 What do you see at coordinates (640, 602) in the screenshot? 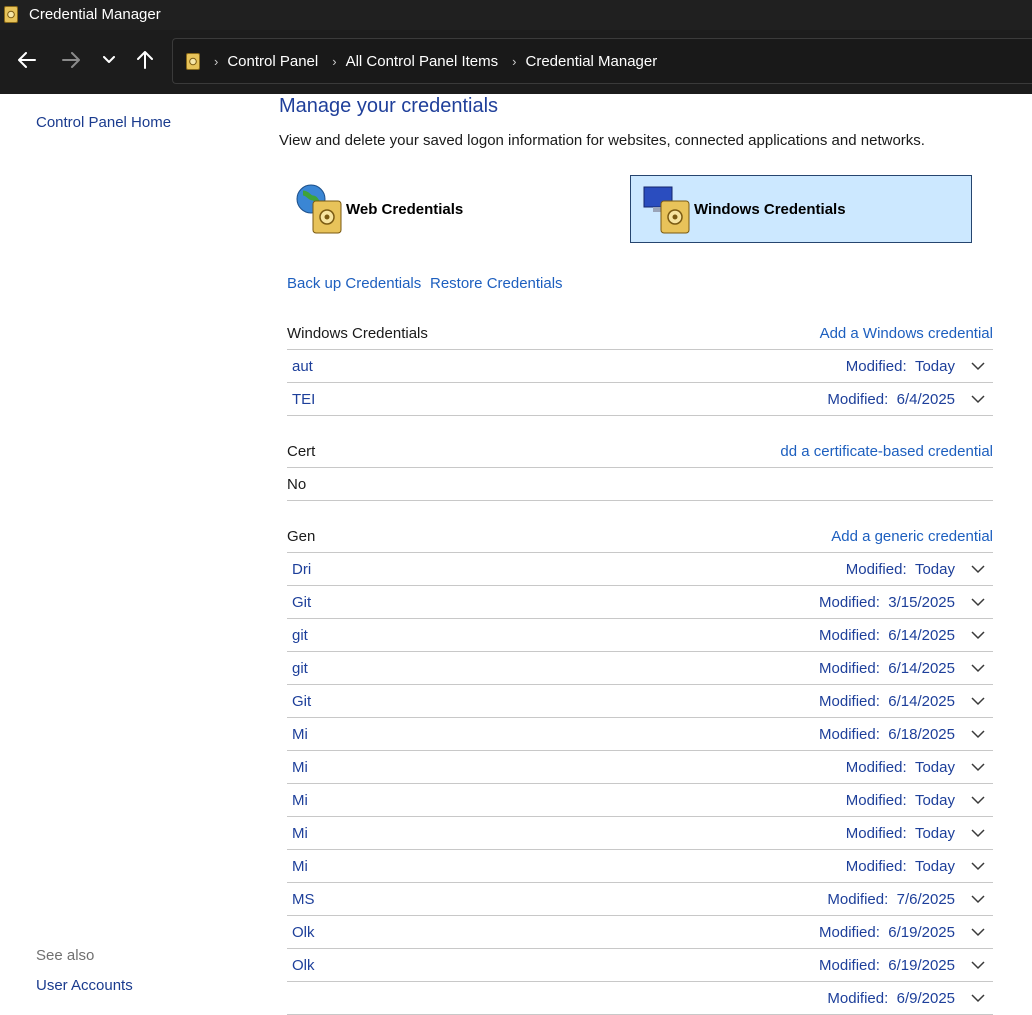
I see `generic-credential-row: Git Modified: 3/15/2025` at bounding box center [640, 602].